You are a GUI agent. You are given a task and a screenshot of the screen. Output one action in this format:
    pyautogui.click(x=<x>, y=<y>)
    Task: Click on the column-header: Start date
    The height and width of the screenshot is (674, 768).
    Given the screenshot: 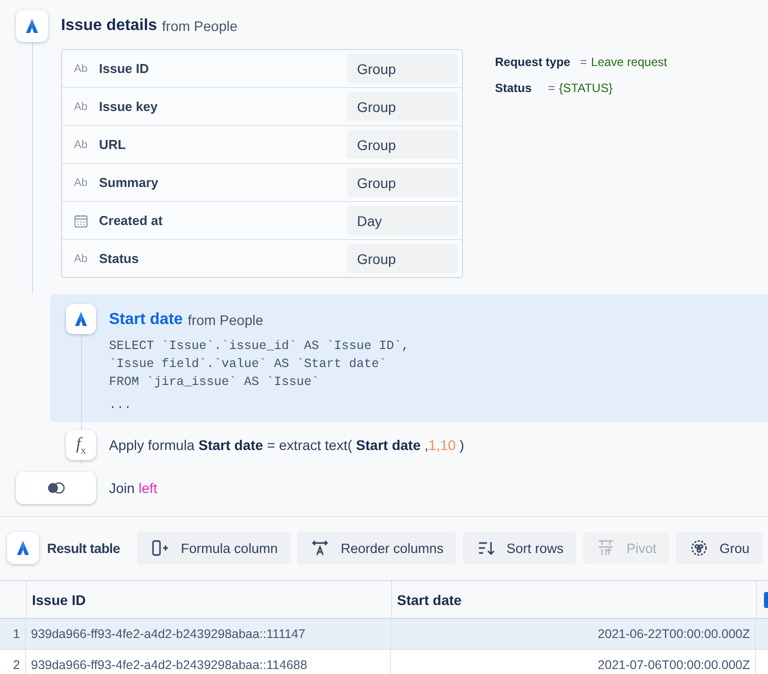 What is the action you would take?
    pyautogui.click(x=574, y=599)
    